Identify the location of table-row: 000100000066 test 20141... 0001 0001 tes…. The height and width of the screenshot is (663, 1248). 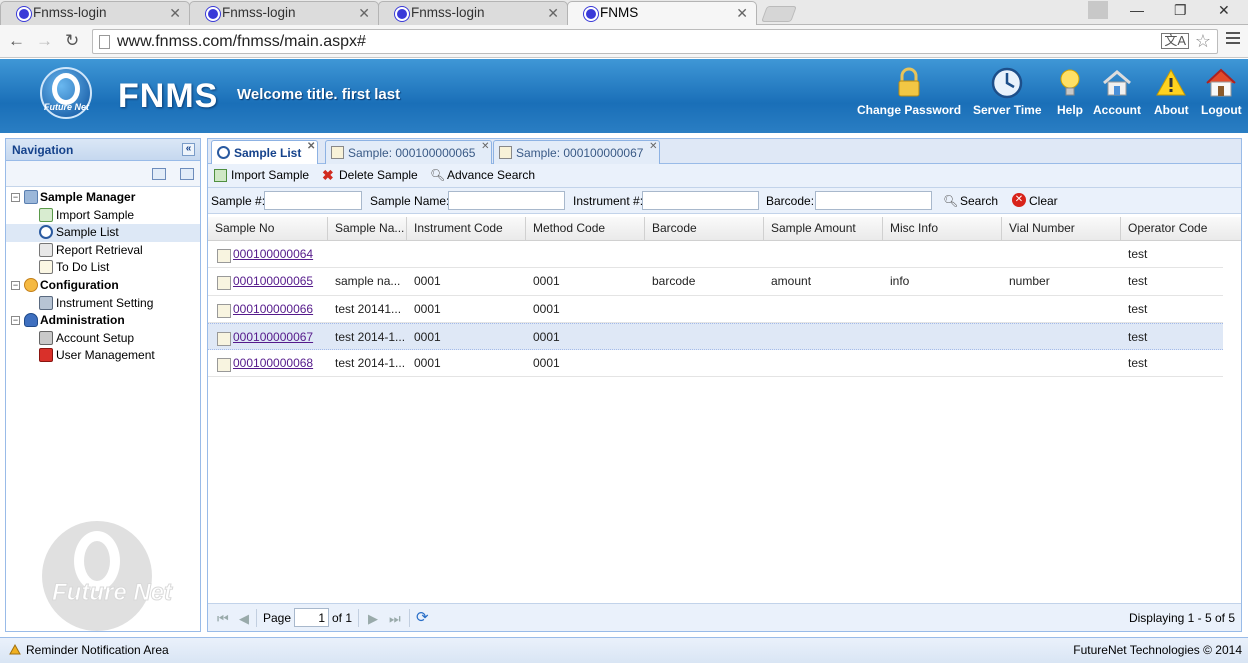
(715, 309).